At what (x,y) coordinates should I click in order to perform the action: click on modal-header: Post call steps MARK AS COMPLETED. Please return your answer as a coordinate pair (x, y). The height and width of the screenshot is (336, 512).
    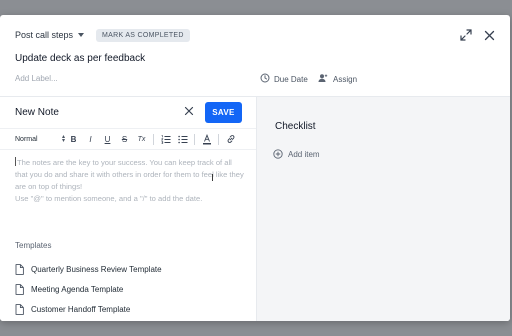
    Looking at the image, I should click on (255, 35).